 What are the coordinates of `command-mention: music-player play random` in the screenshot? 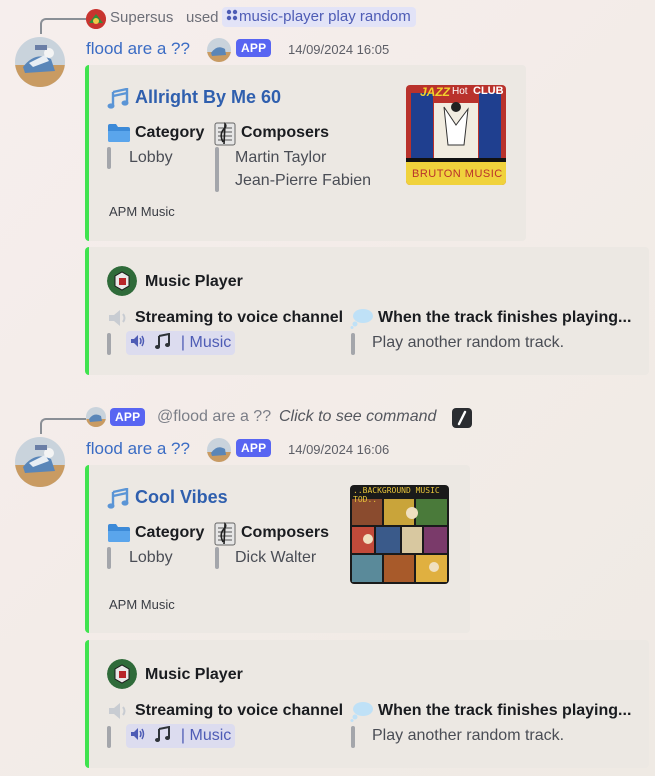 It's located at (319, 17).